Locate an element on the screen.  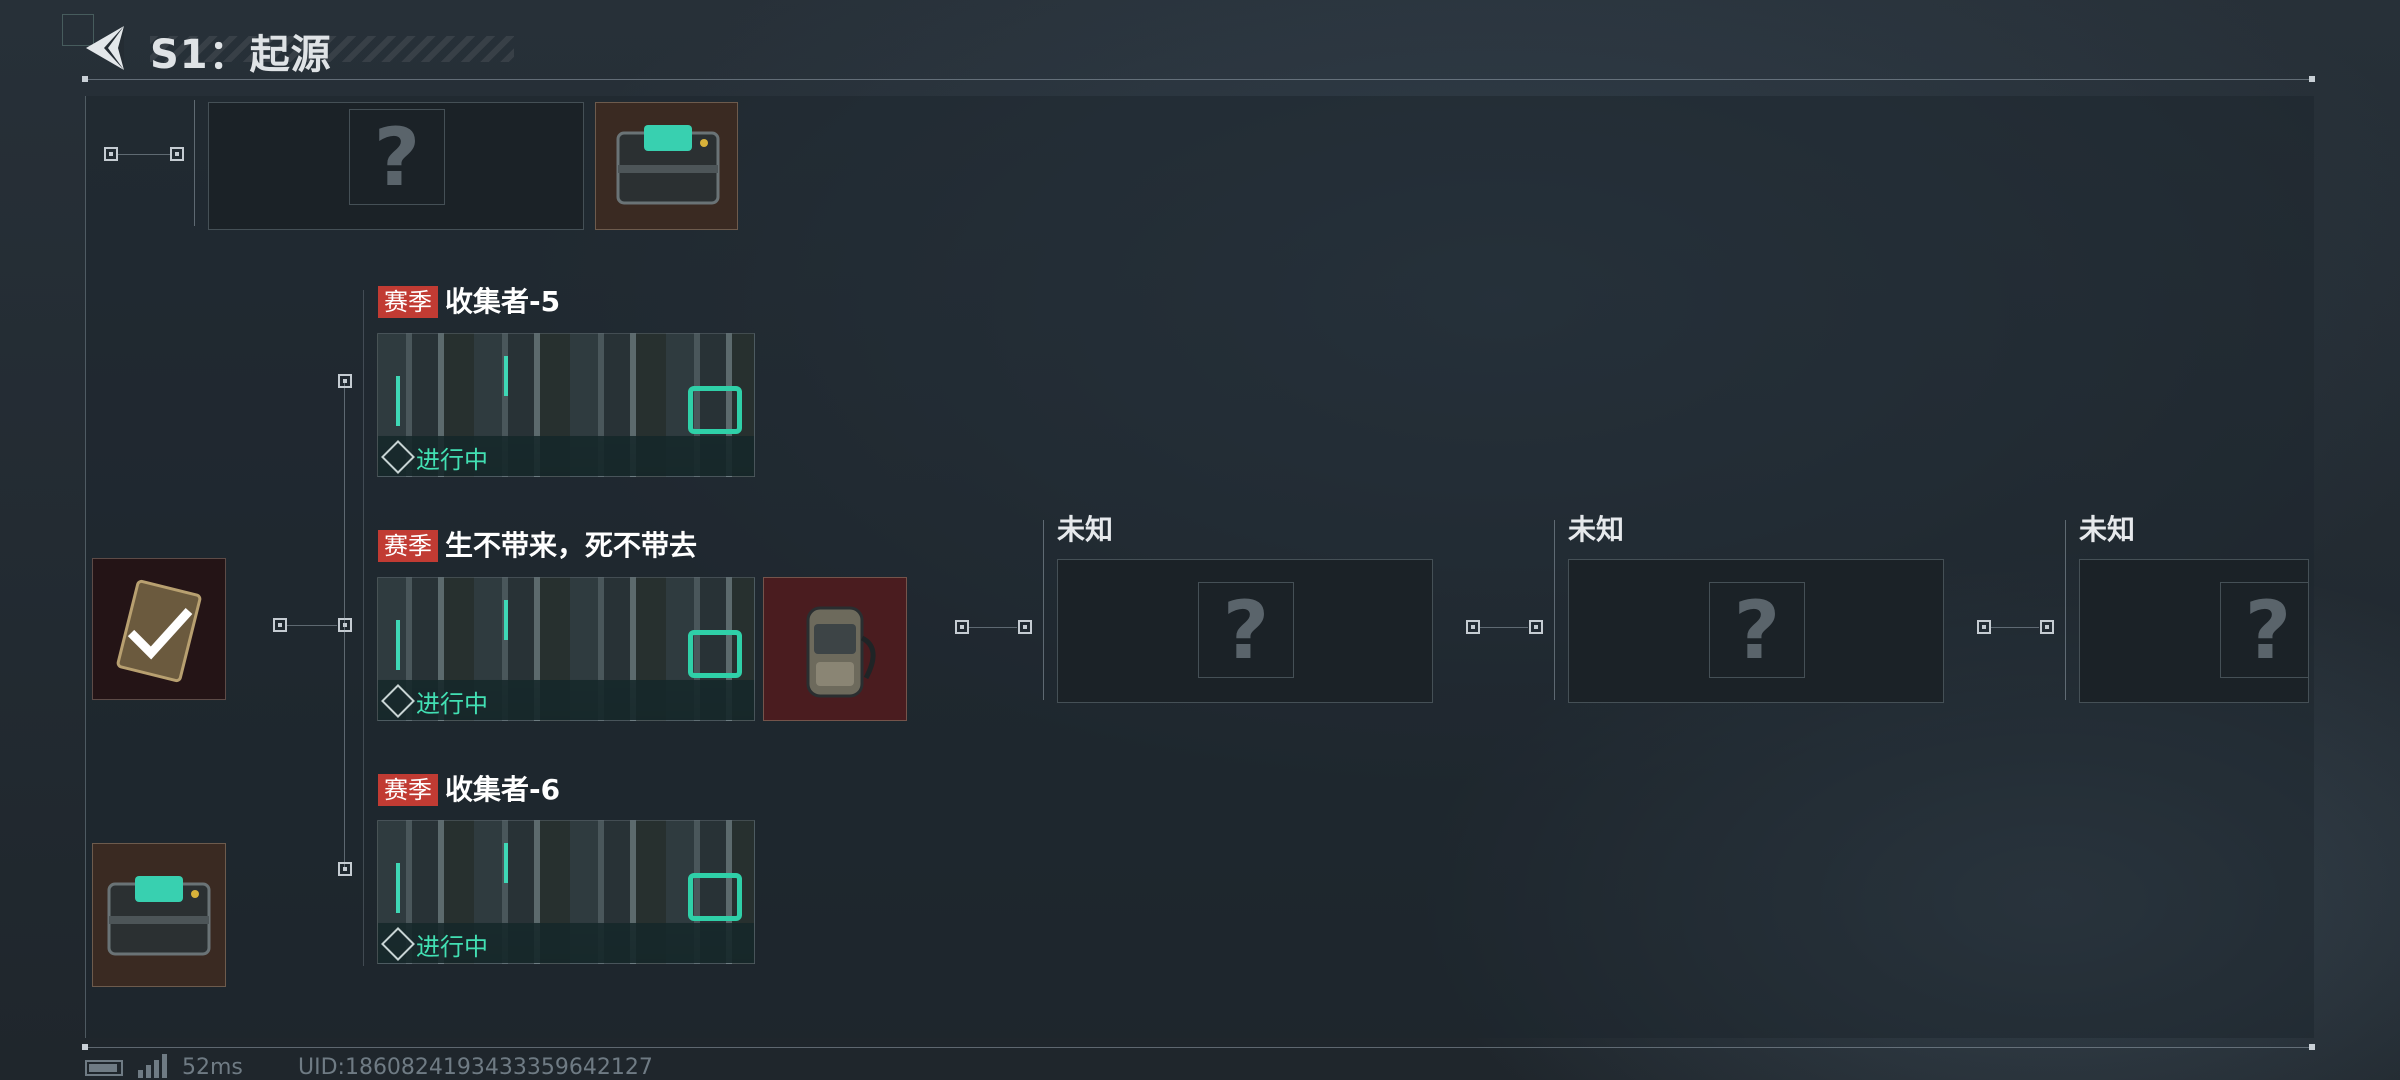
completed-reward-card is located at coordinates (159, 629).